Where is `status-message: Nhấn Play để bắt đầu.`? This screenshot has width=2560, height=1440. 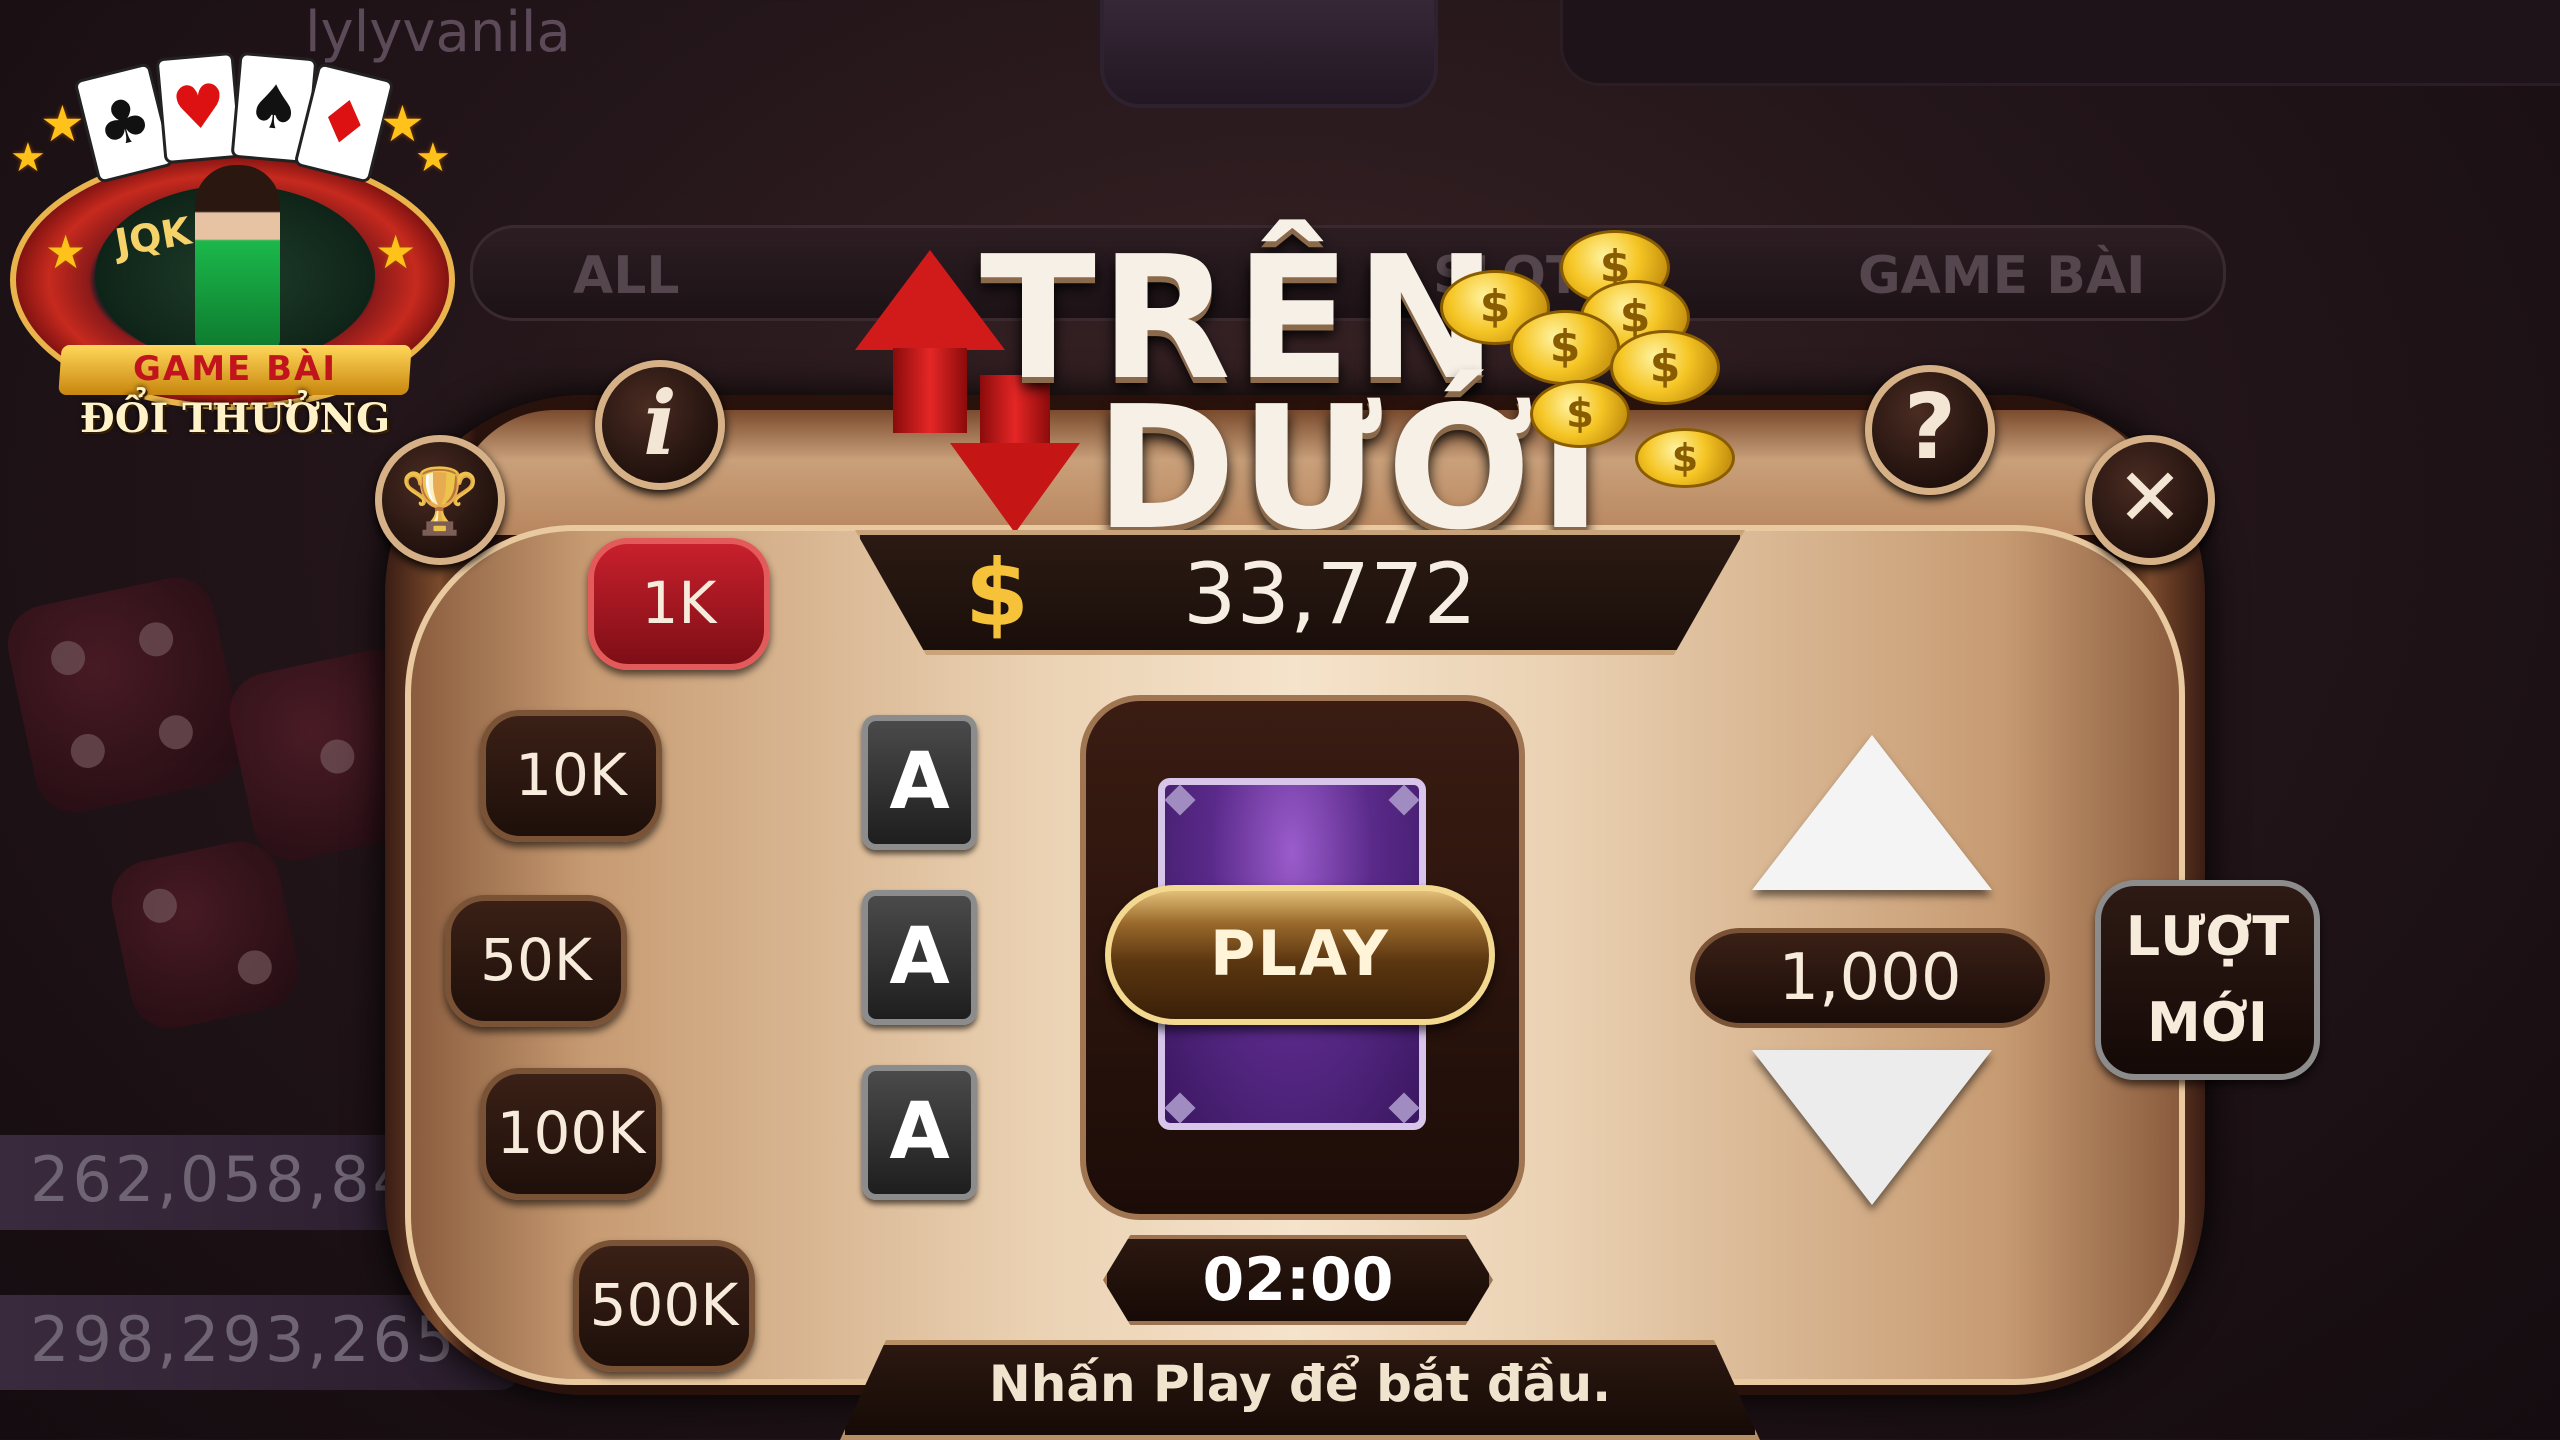 status-message: Nhấn Play để bắt đầu. is located at coordinates (1300, 1384).